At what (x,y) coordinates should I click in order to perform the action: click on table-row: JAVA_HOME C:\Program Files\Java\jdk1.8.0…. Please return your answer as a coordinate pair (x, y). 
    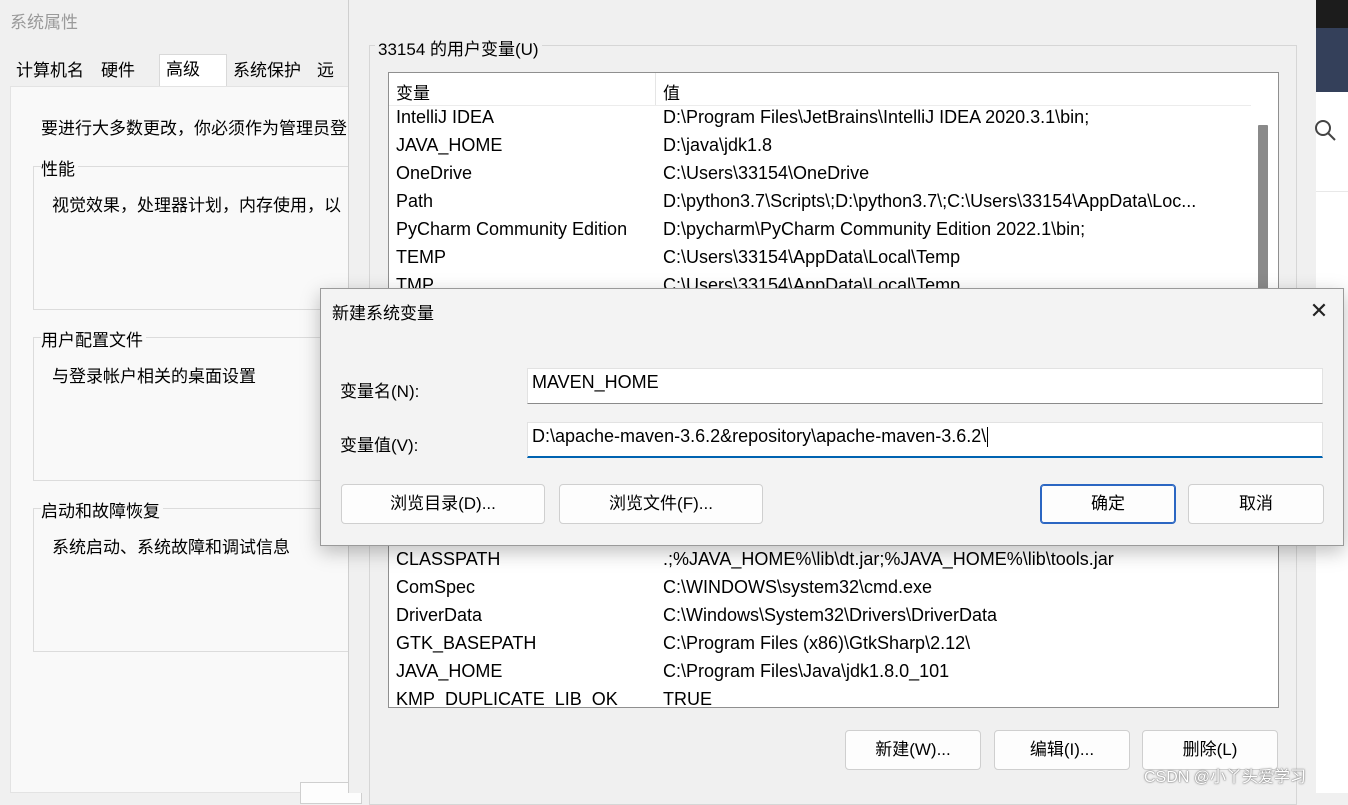
    Looking at the image, I should click on (820, 673).